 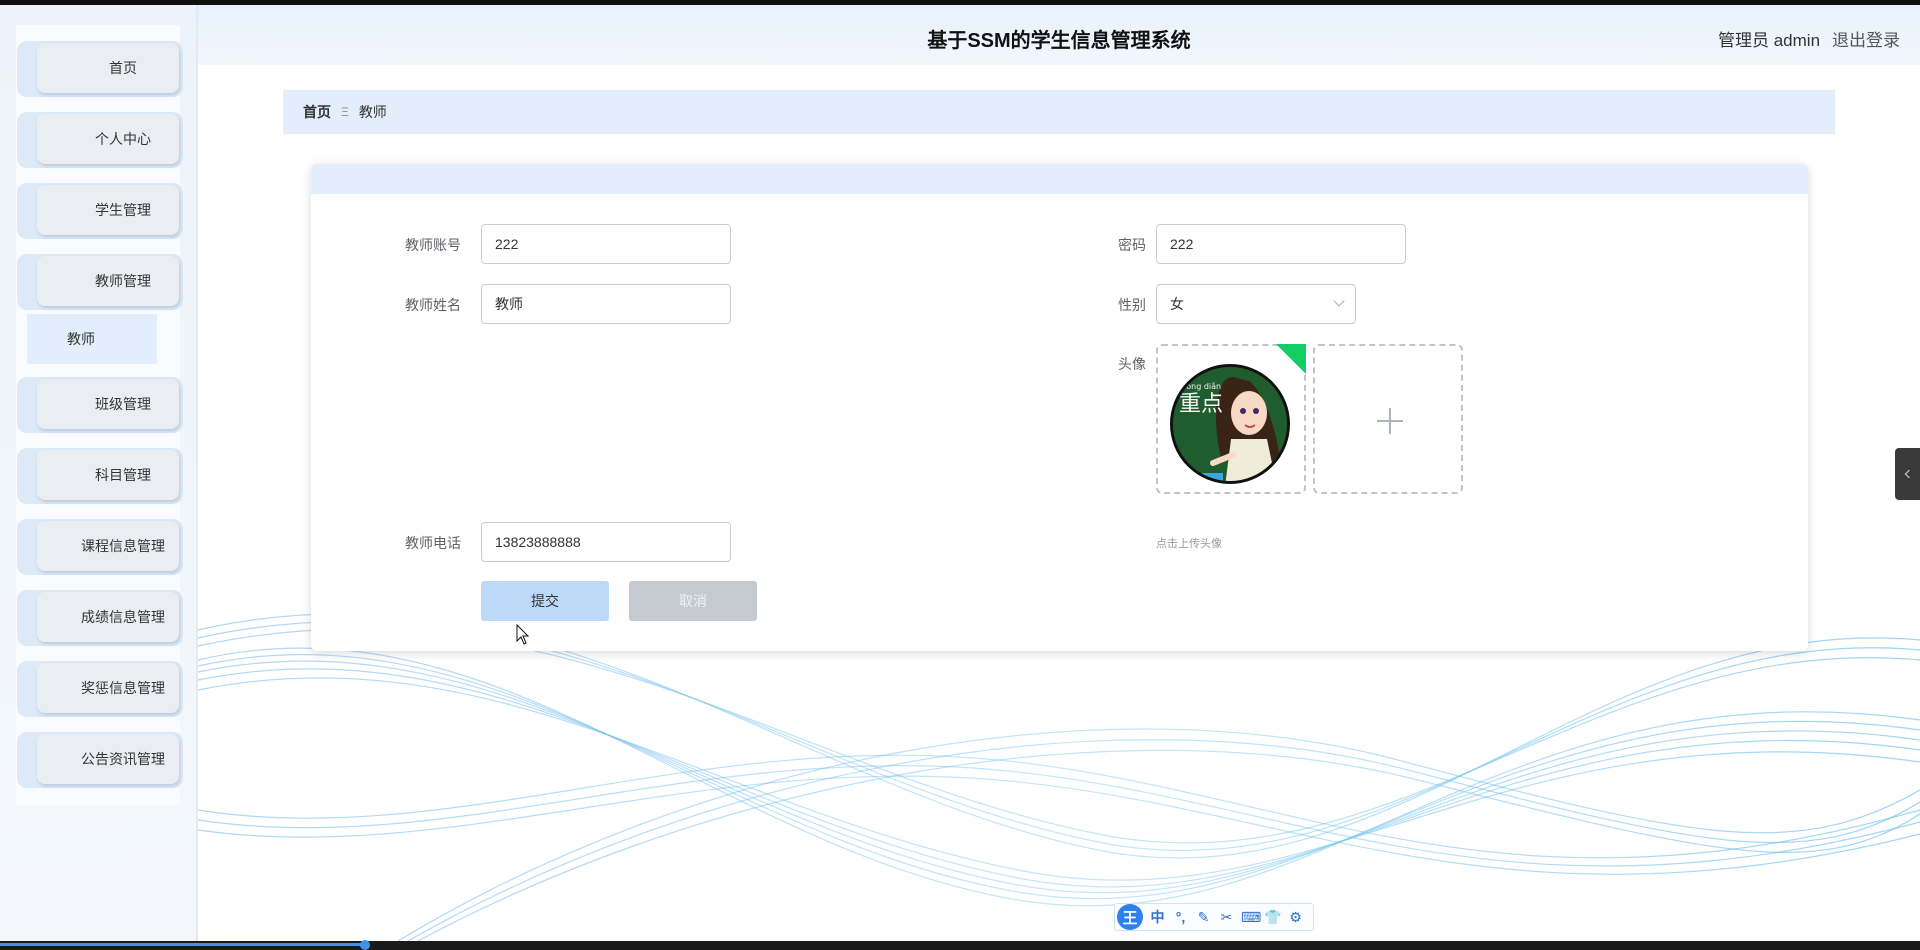 I want to click on ime-logo-icon: 王, so click(x=1130, y=917).